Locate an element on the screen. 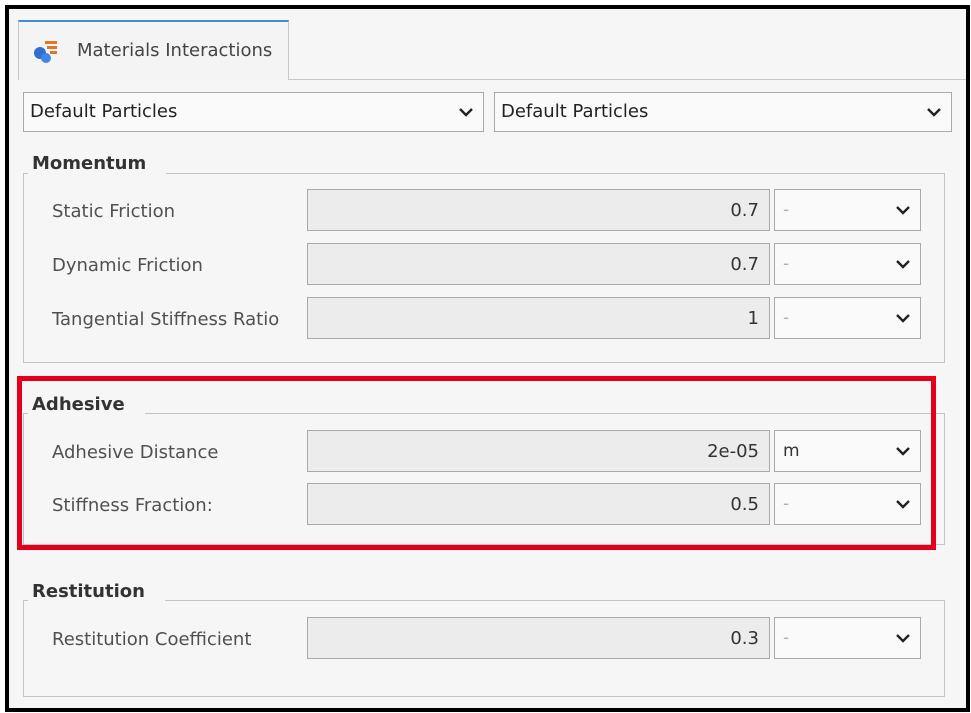 The height and width of the screenshot is (713, 971). restitution-coefficient-input: 0.3 is located at coordinates (538, 638).